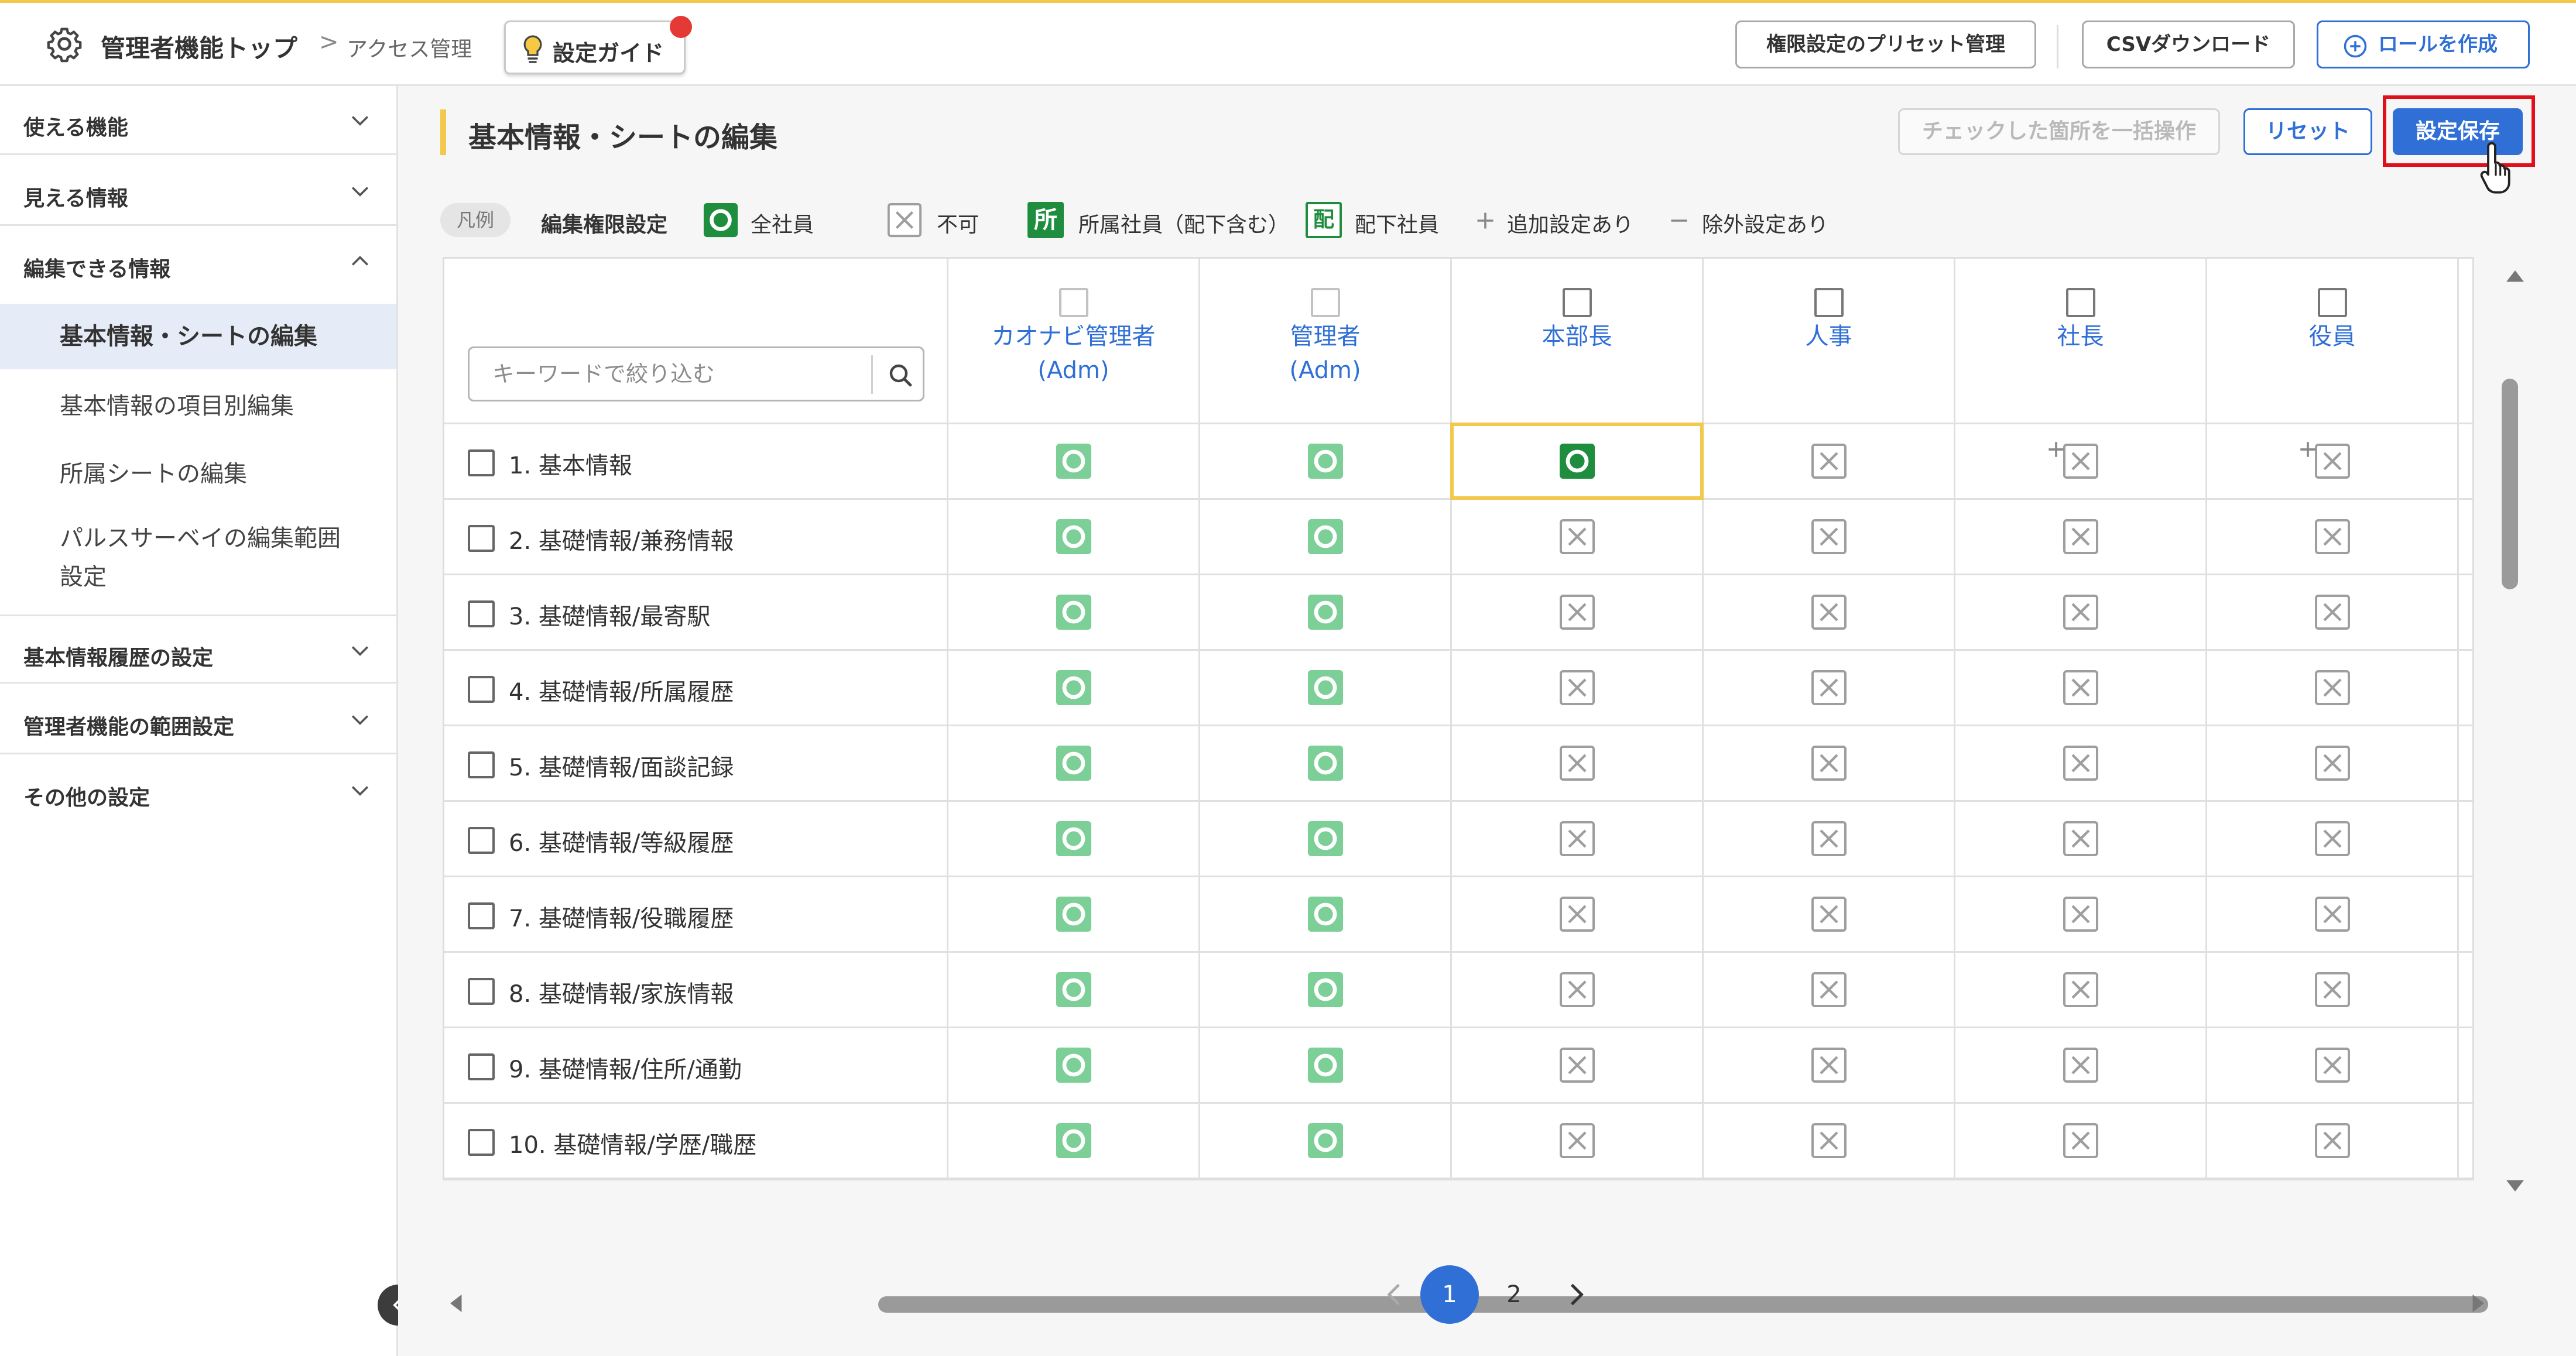 The height and width of the screenshot is (1356, 2576). I want to click on search-icon, so click(900, 375).